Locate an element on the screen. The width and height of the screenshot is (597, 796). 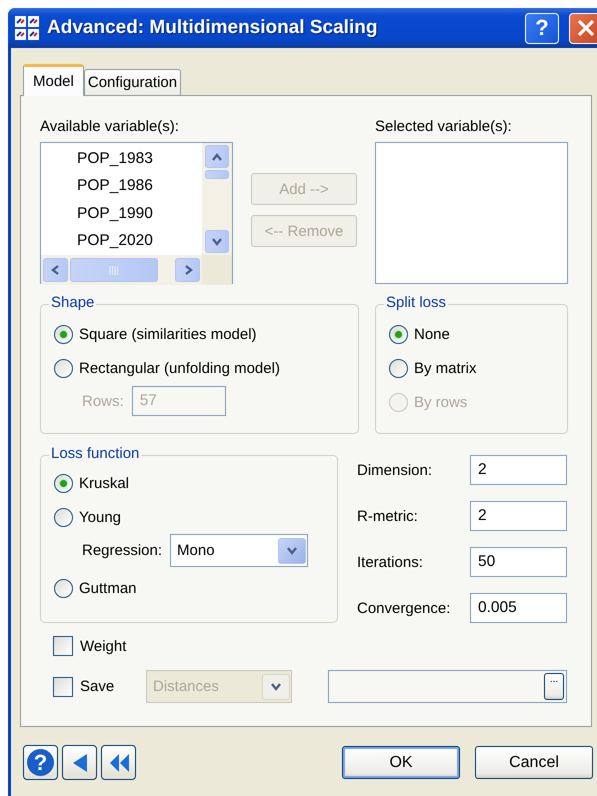
double-left-arrow-icon is located at coordinates (119, 762).